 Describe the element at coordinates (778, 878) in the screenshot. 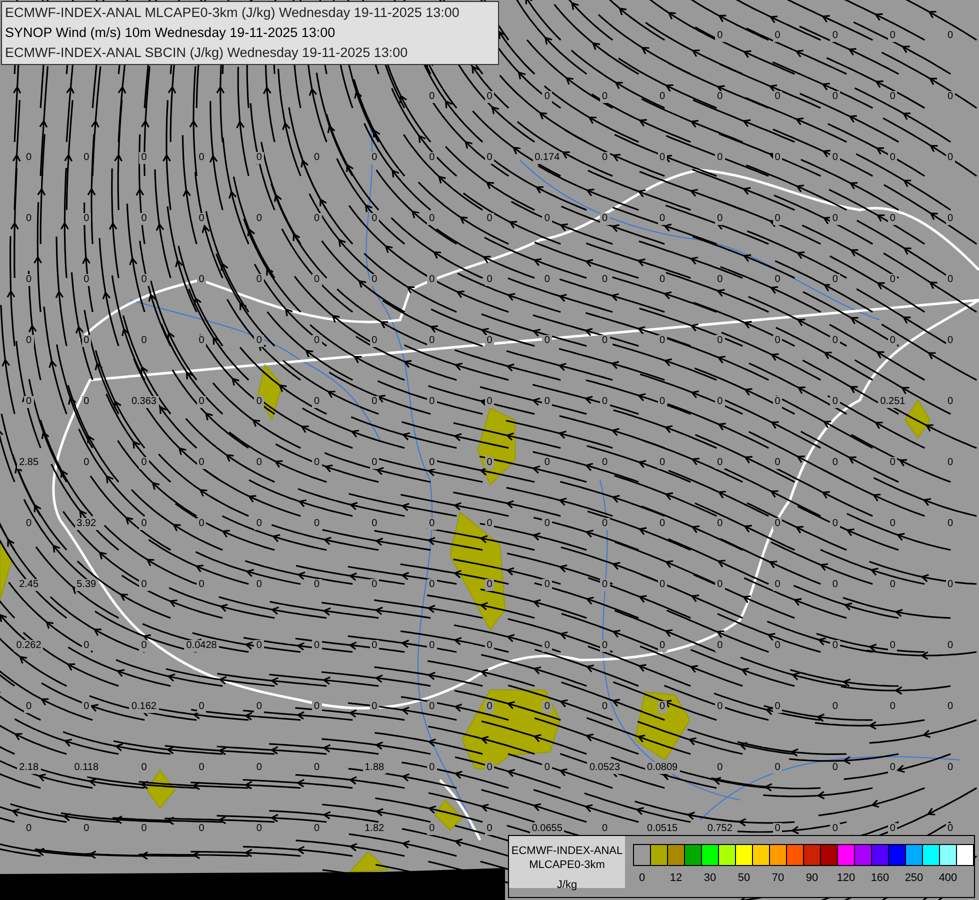

I see `tick-label: 70` at that location.